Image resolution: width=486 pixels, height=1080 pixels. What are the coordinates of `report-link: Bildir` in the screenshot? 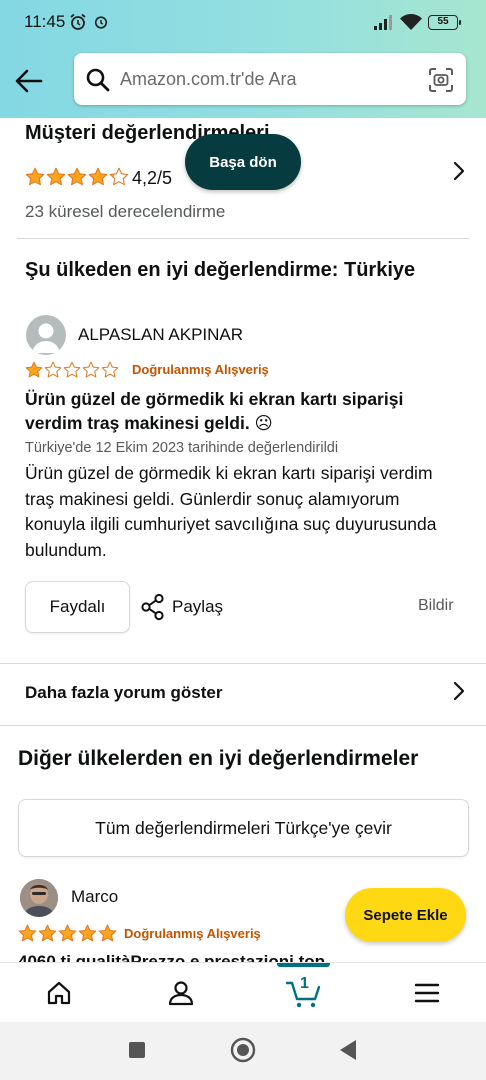 It's located at (436, 606).